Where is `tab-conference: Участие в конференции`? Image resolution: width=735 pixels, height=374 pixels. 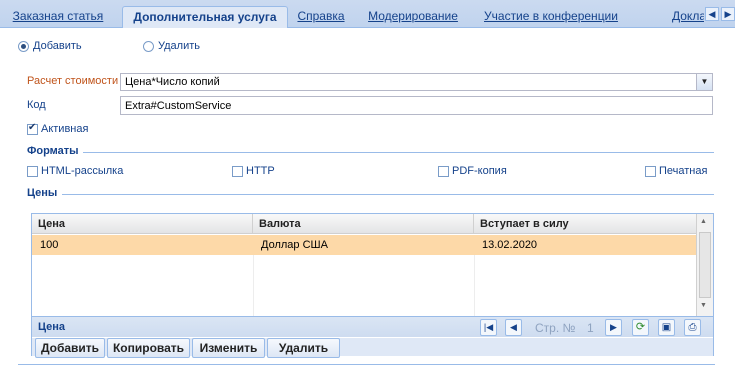
tab-conference: Участие в конференции is located at coordinates (551, 17).